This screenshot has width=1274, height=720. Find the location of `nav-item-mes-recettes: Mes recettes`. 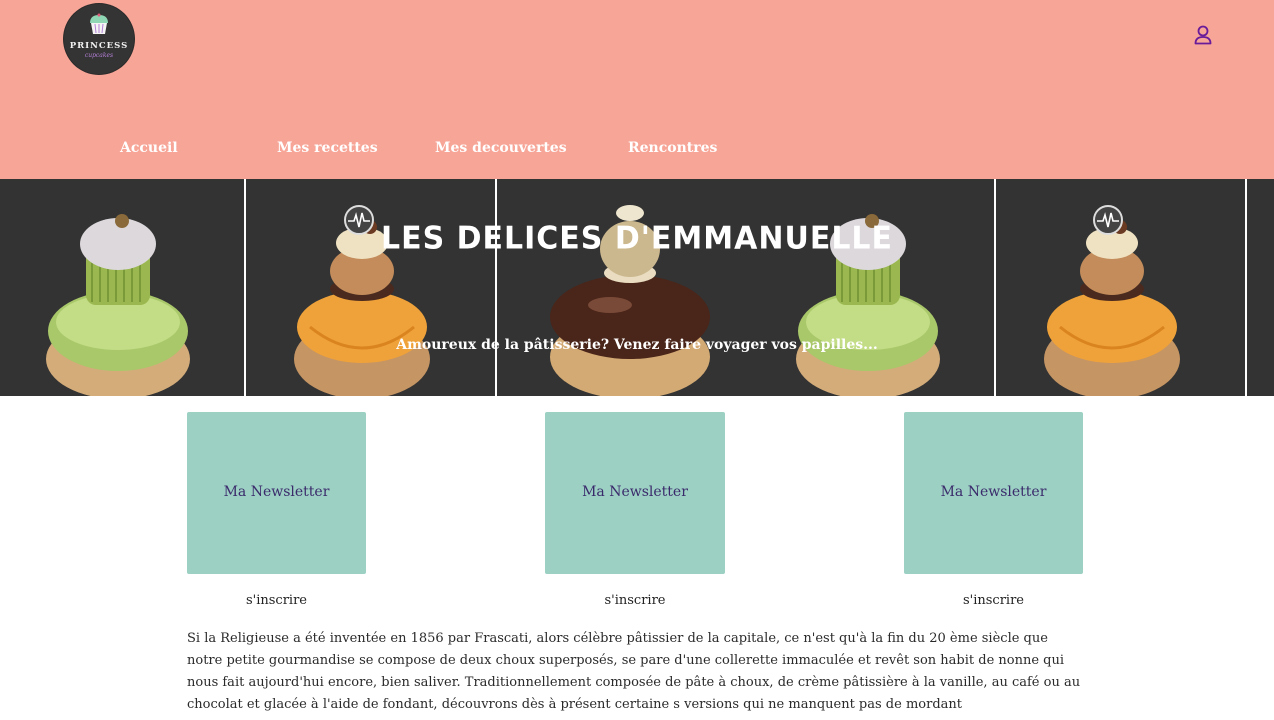

nav-item-mes-recettes: Mes recettes is located at coordinates (327, 148).